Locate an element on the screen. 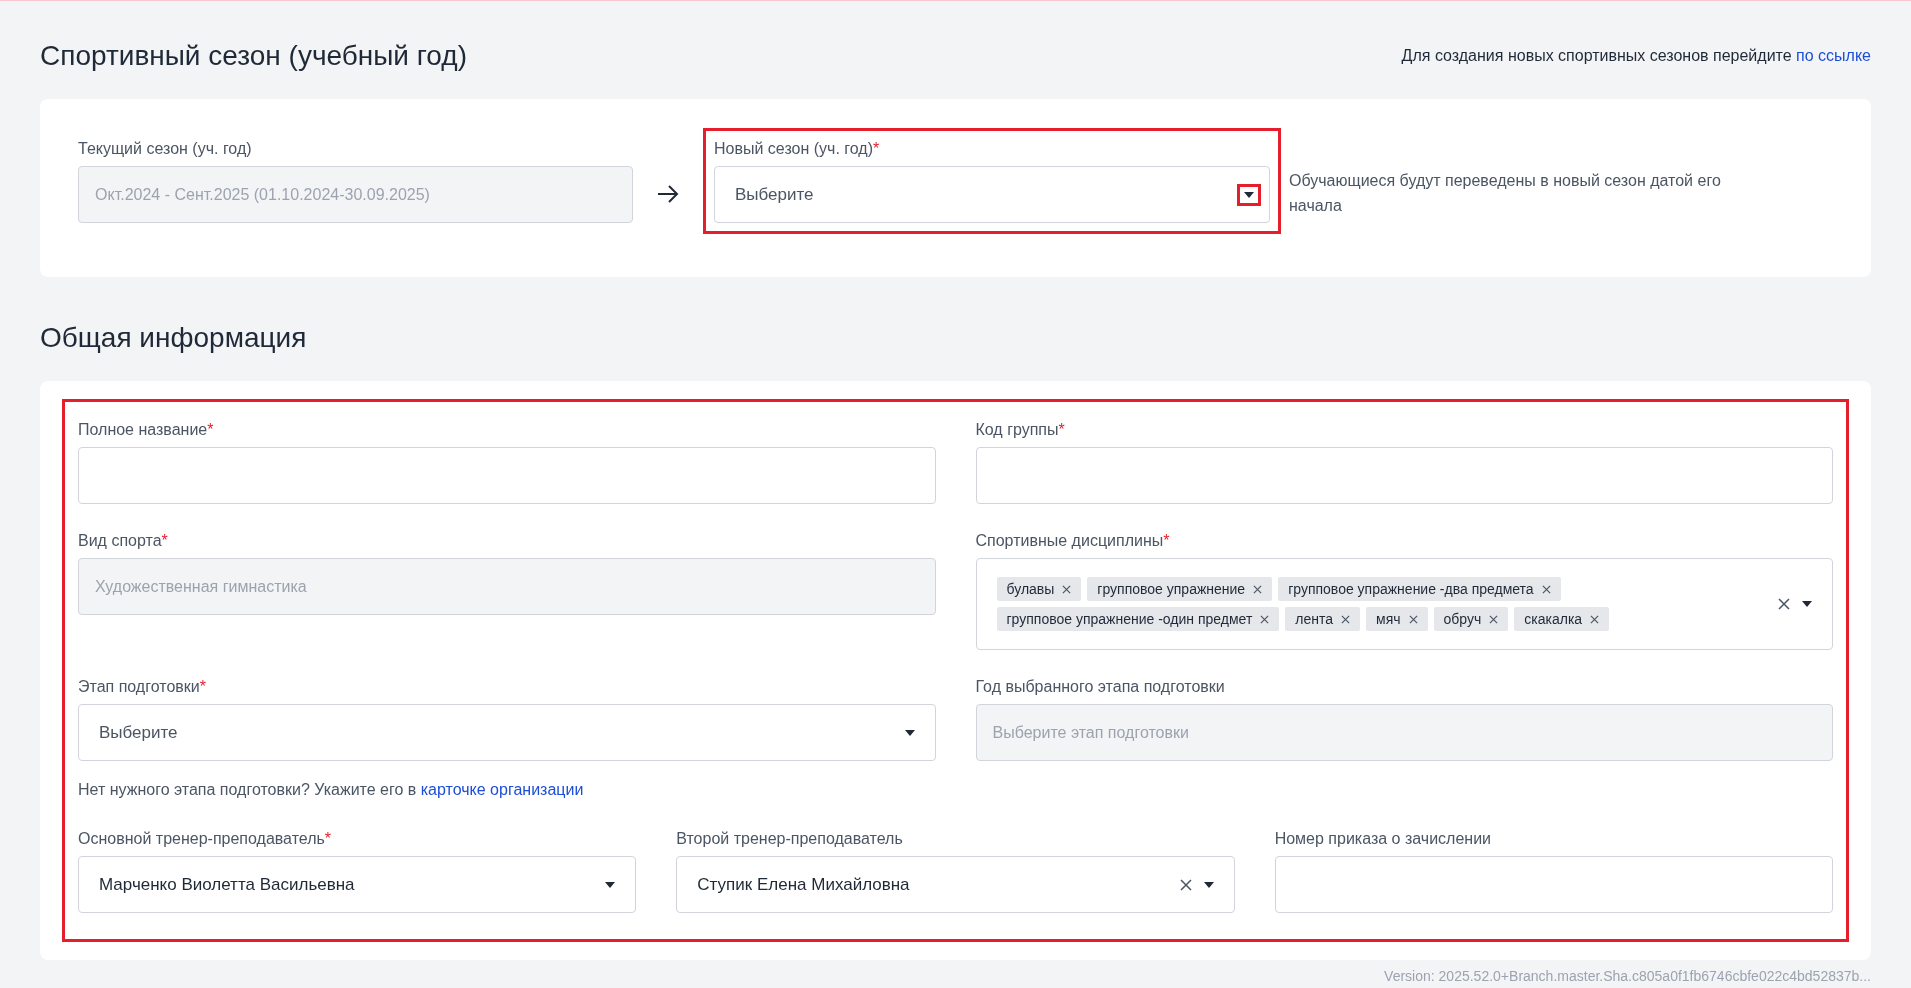 This screenshot has height=988, width=1911. tag-chip: скакалка is located at coordinates (1562, 619).